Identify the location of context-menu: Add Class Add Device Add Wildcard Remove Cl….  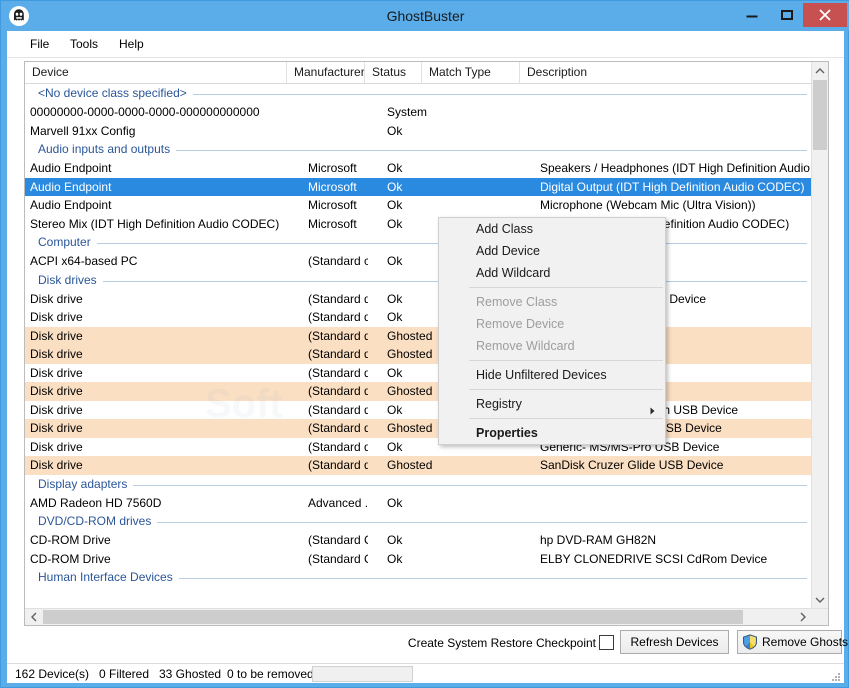
(552, 331).